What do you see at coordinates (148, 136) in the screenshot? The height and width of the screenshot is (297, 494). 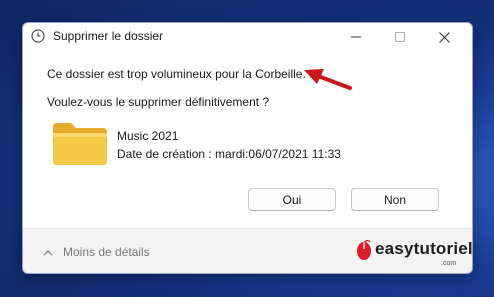 I see `folder-name: Music 2021` at bounding box center [148, 136].